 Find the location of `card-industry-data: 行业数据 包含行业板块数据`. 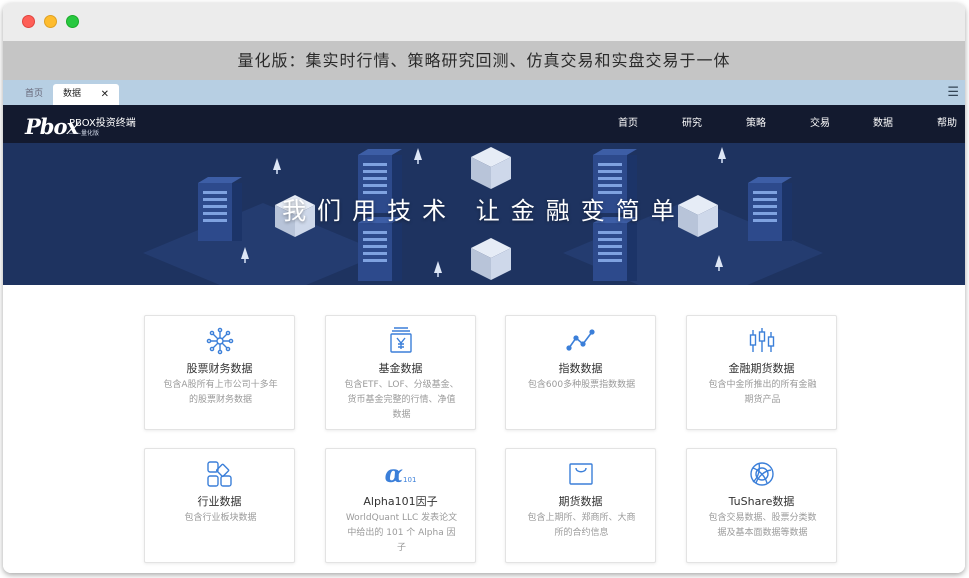

card-industry-data: 行业数据 包含行业板块数据 is located at coordinates (219, 505).